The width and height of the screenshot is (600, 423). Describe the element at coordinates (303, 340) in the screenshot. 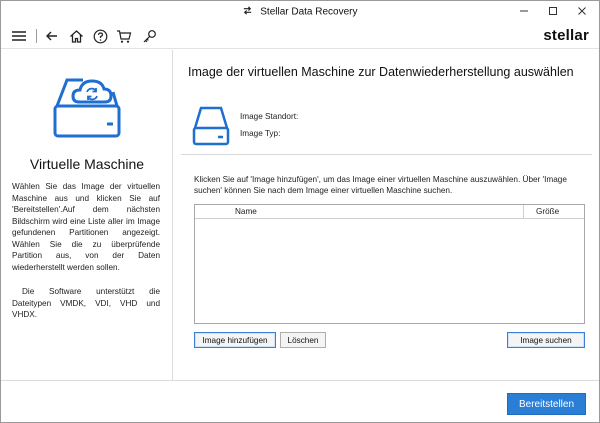

I see `delete-button: Löschen` at that location.